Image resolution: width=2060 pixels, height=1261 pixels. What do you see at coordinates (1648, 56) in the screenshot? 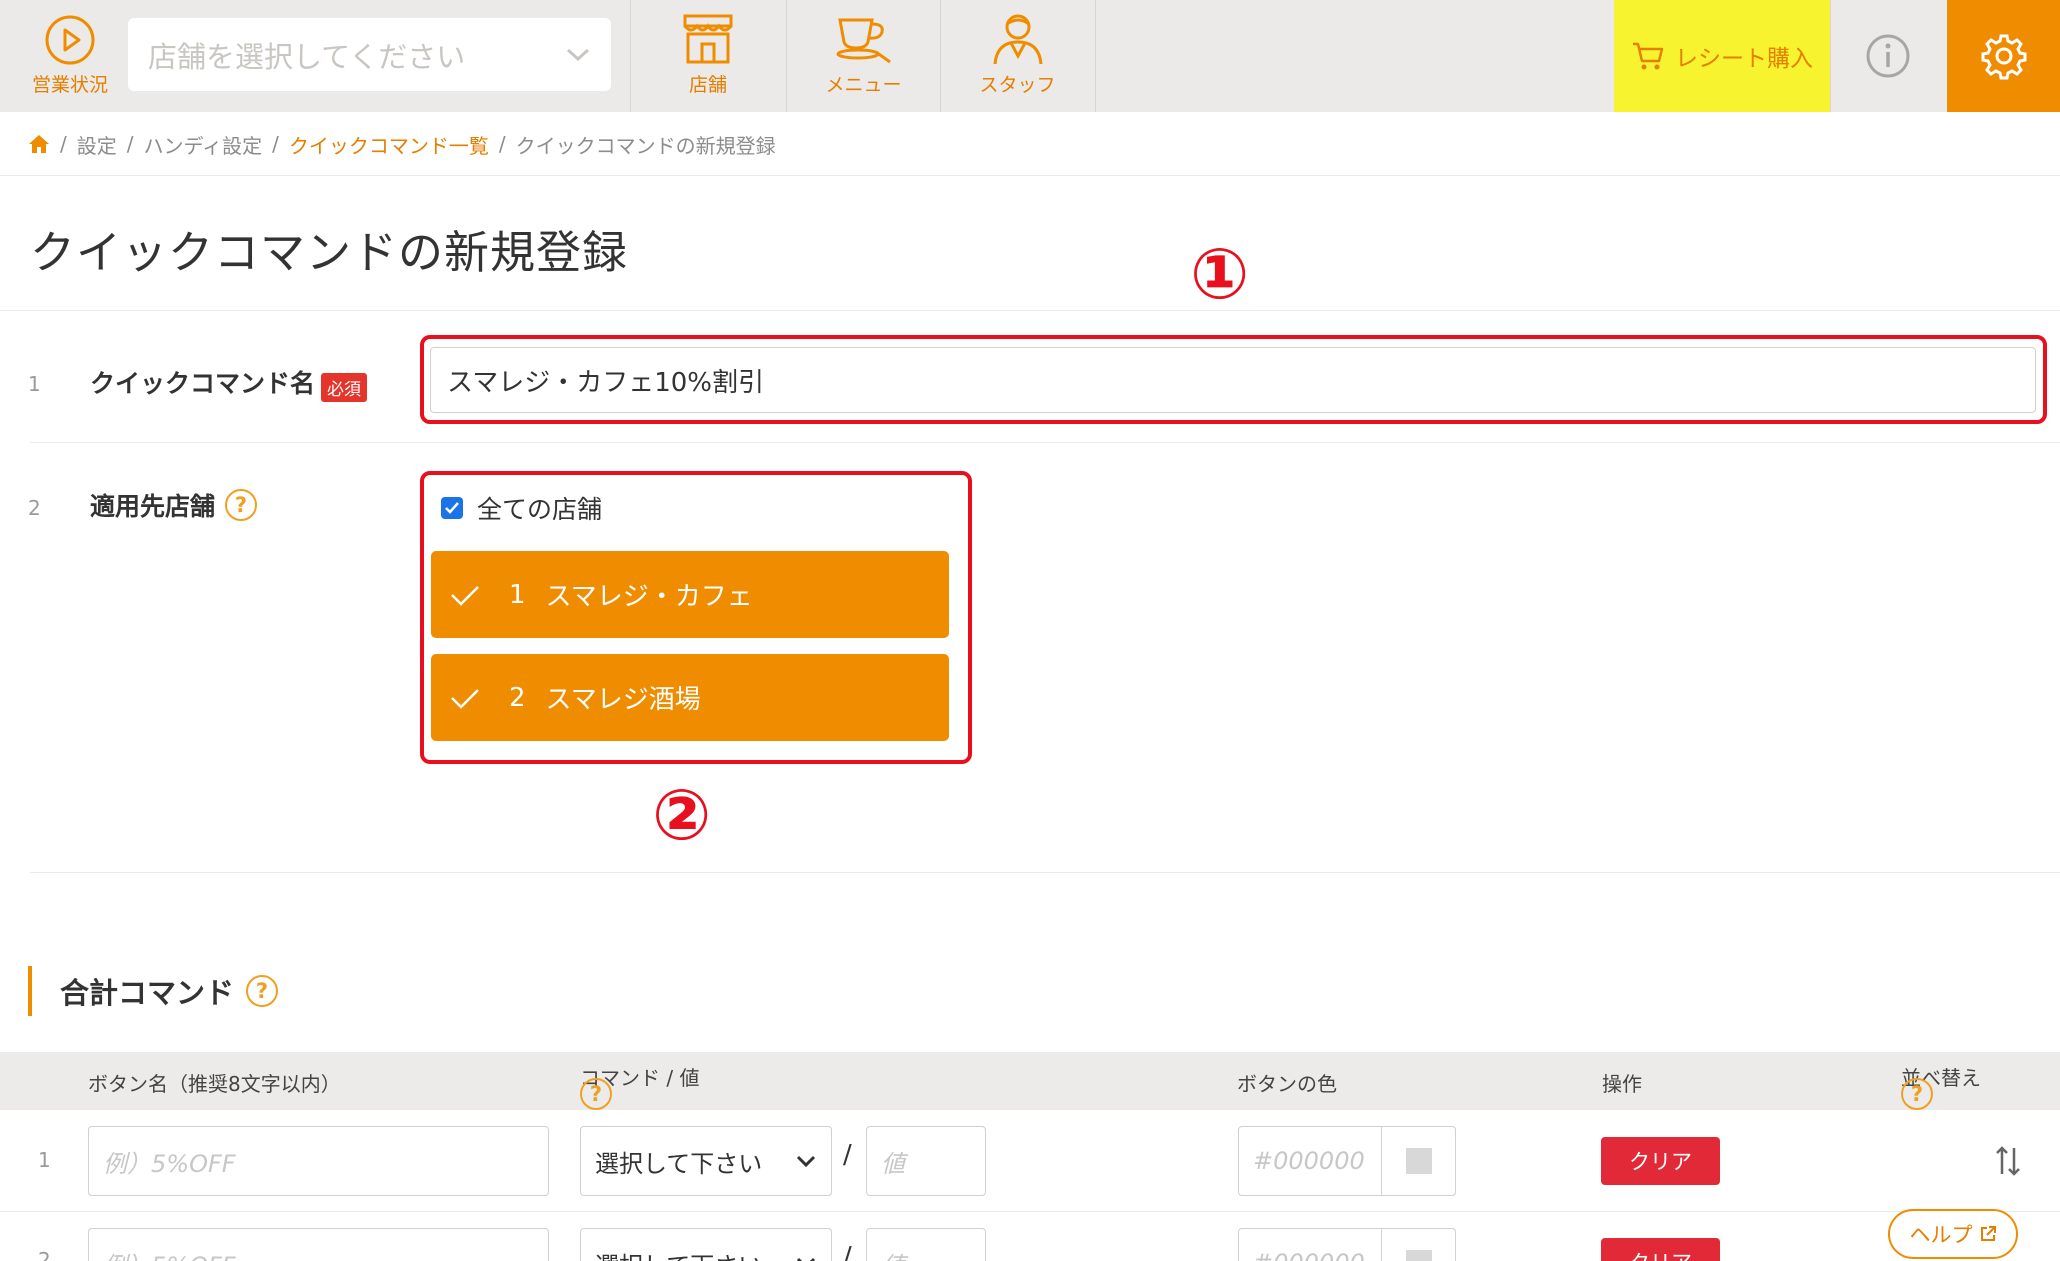
I see `cart-icon` at bounding box center [1648, 56].